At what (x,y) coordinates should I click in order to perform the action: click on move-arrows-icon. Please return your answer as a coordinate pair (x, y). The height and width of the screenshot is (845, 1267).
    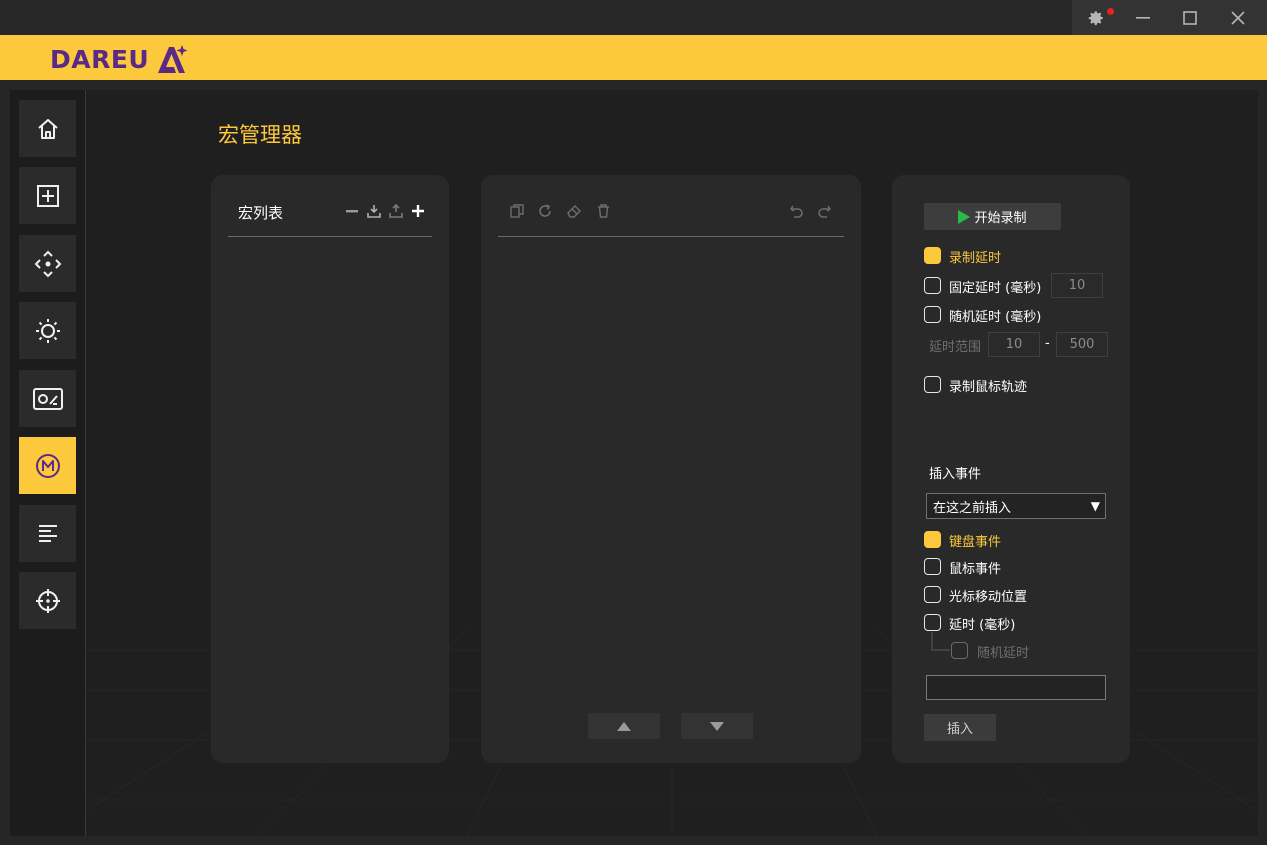
    Looking at the image, I should click on (47, 263).